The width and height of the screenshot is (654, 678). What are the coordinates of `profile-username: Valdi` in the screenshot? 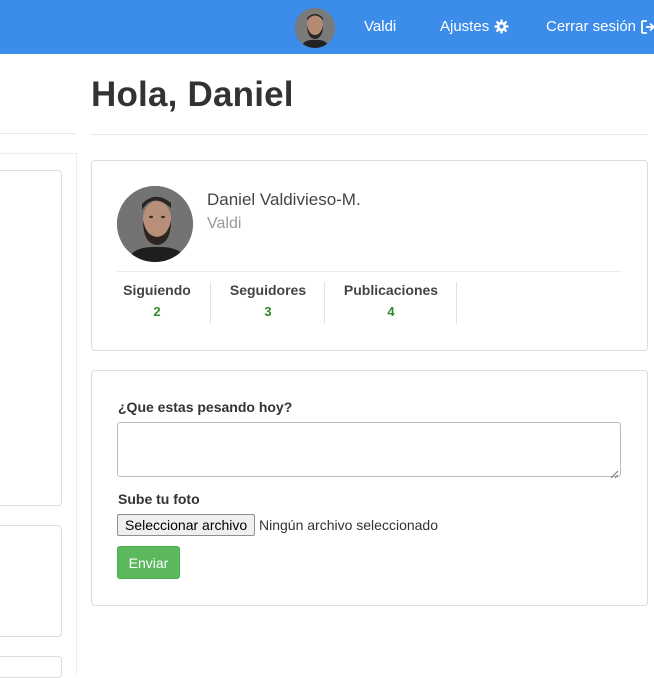 It's located at (224, 223).